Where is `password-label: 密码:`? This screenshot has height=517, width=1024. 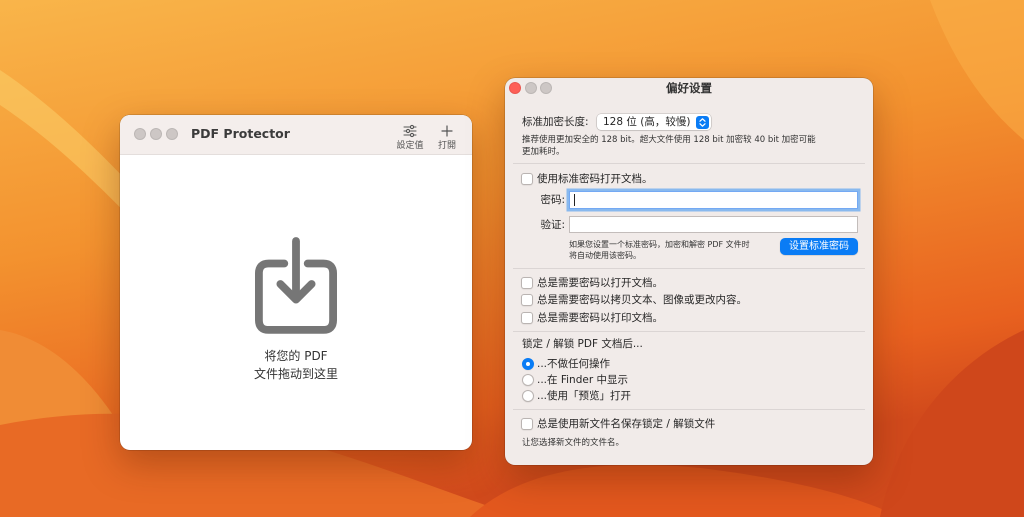 password-label: 密码: is located at coordinates (552, 200).